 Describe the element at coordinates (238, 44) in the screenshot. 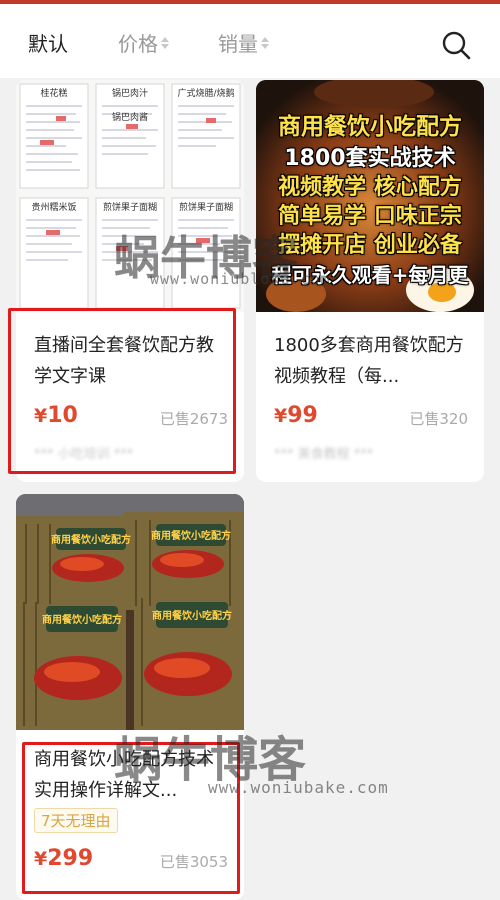

I see `tab-sales-label: 销量` at that location.